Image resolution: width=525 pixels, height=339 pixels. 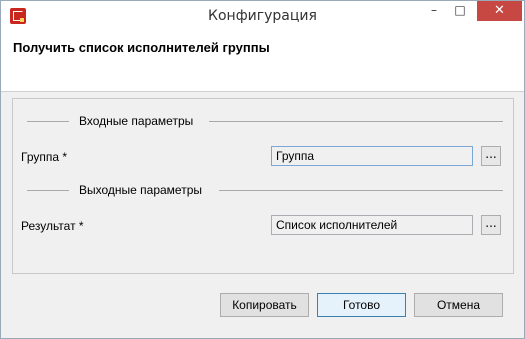 I want to click on input-parameters-label: Входные параметры, so click(x=136, y=121).